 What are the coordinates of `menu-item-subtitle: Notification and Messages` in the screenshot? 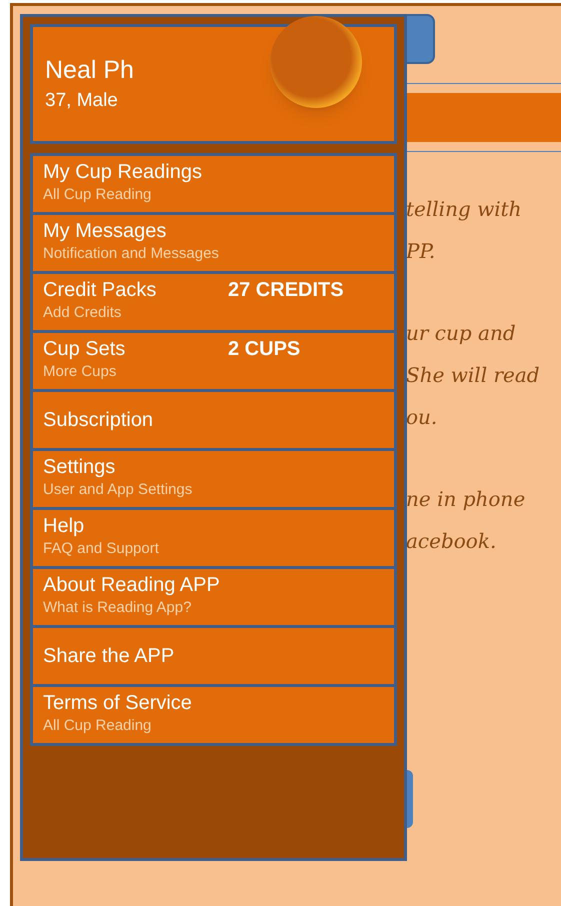 It's located at (131, 254).